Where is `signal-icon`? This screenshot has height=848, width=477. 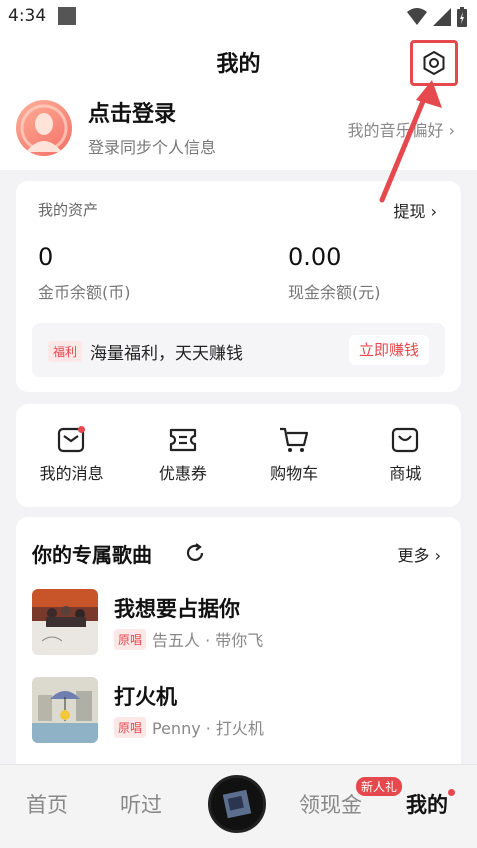
signal-icon is located at coordinates (442, 17).